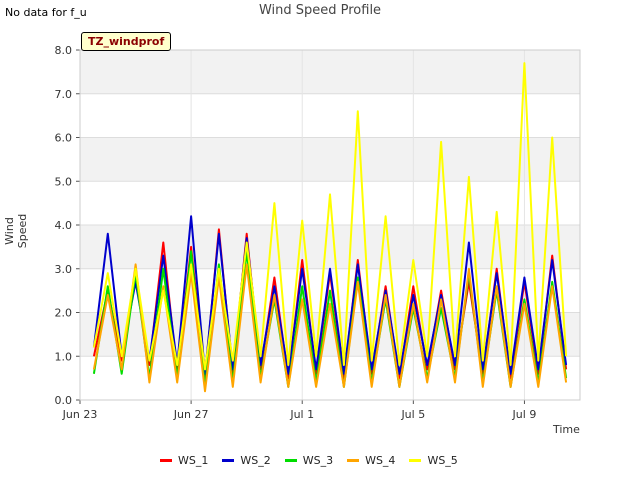  I want to click on legend-item: WS_1, so click(184, 460).